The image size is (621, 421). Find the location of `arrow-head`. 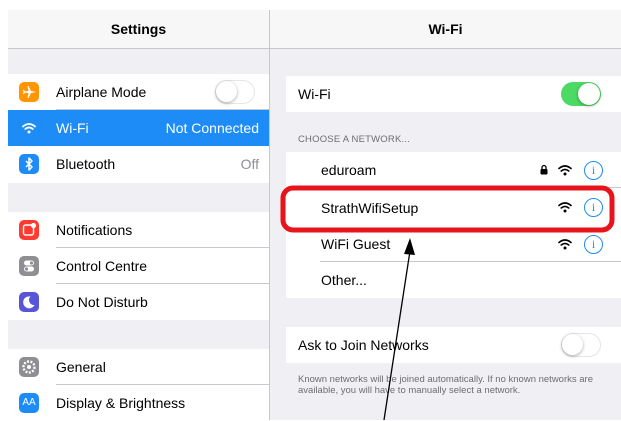

arrow-head is located at coordinates (409, 246).